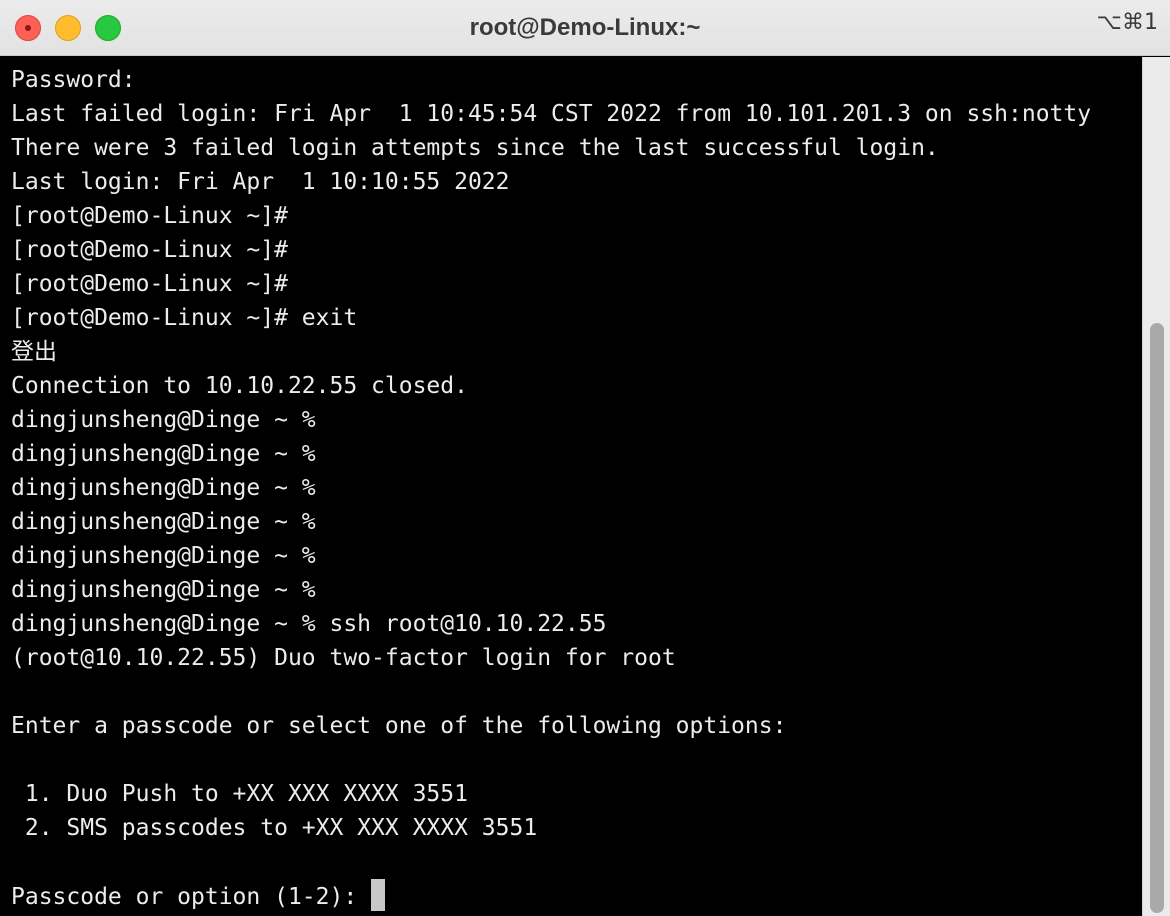  Describe the element at coordinates (184, 318) in the screenshot. I see `terminal-line: [root@Demo-Linux ~]# exit` at that location.